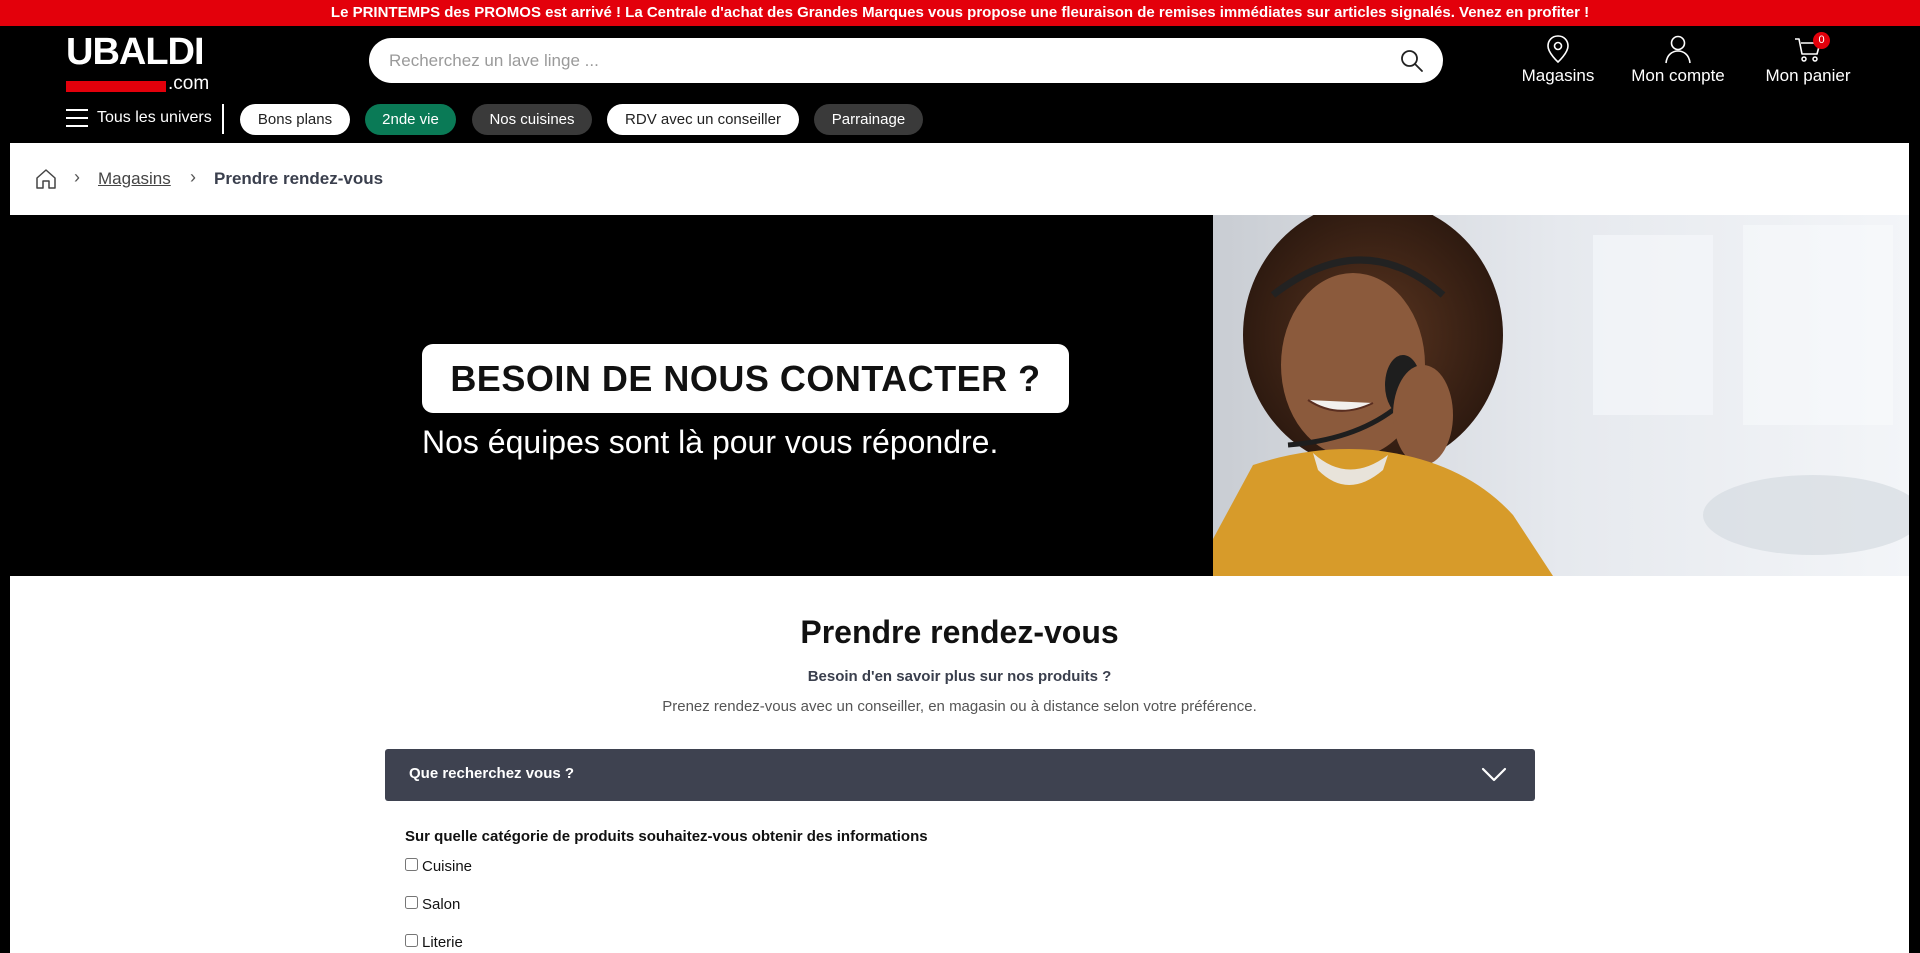  What do you see at coordinates (959, 179) in the screenshot?
I see `breadcrumb: › Magasins › Prendre rendez-vous` at bounding box center [959, 179].